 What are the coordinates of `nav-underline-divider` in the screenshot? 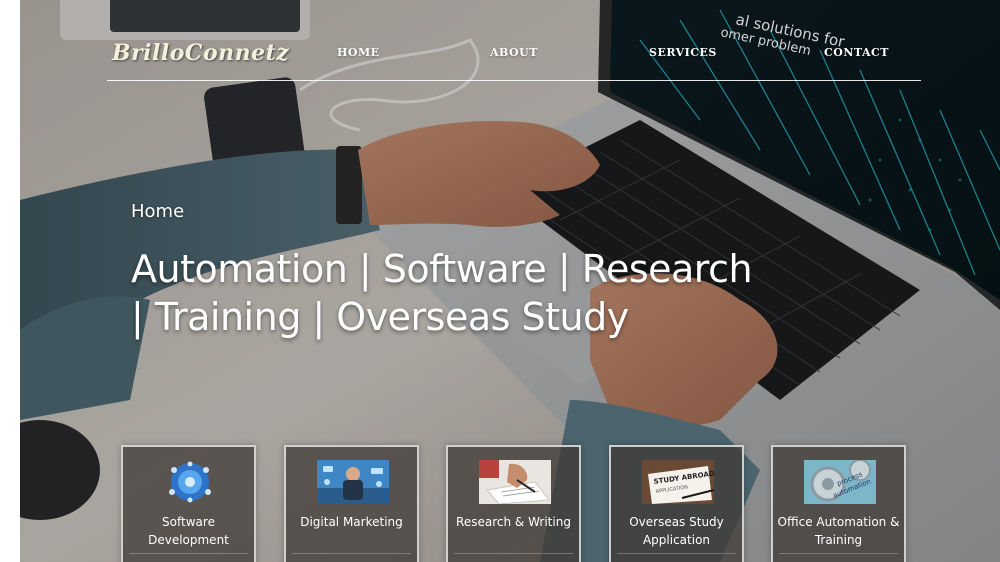 It's located at (514, 80).